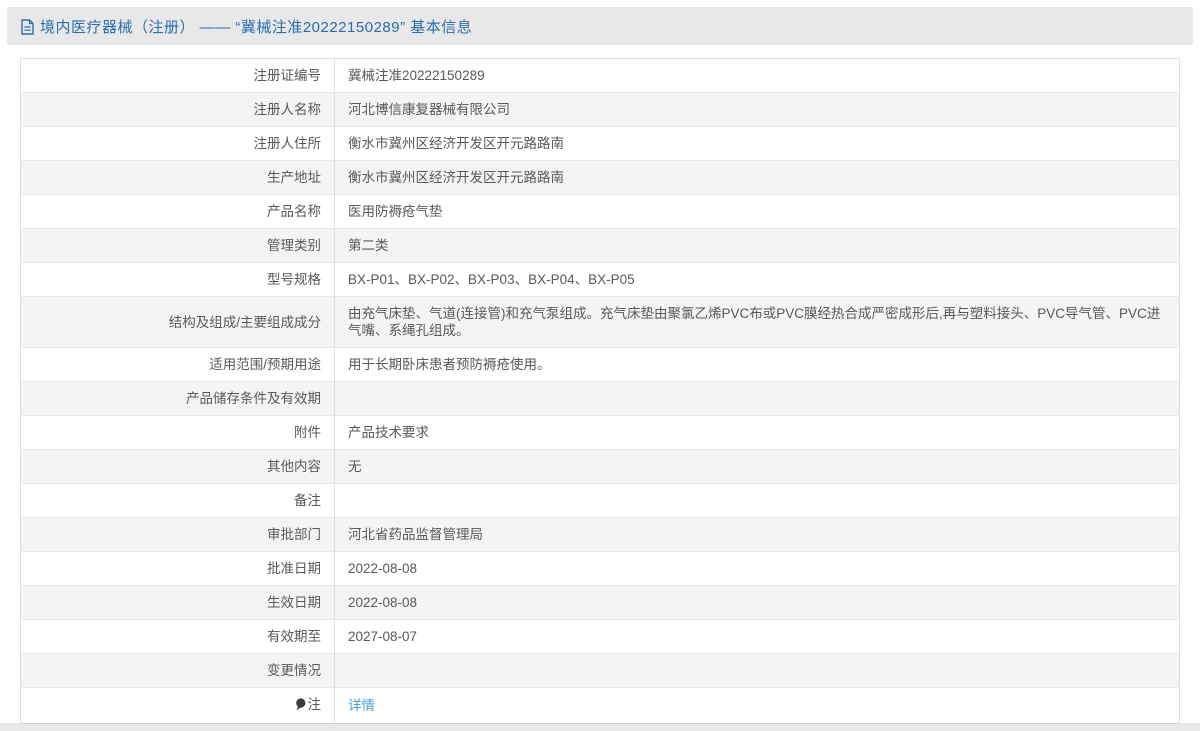 This screenshot has width=1200, height=731. I want to click on row-value: 用于长期卧床患者预防褥疮使用。, so click(757, 364).